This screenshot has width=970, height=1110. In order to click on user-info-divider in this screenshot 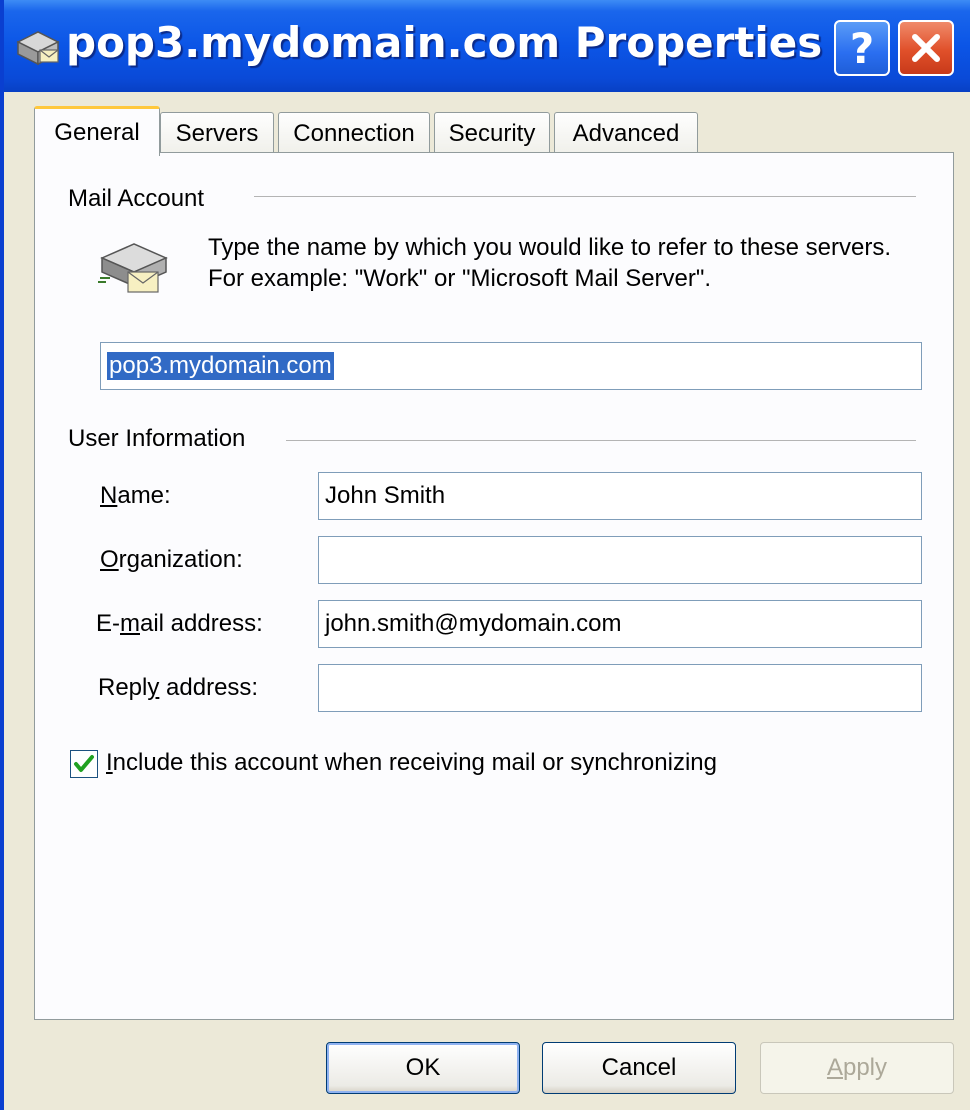, I will do `click(601, 440)`.